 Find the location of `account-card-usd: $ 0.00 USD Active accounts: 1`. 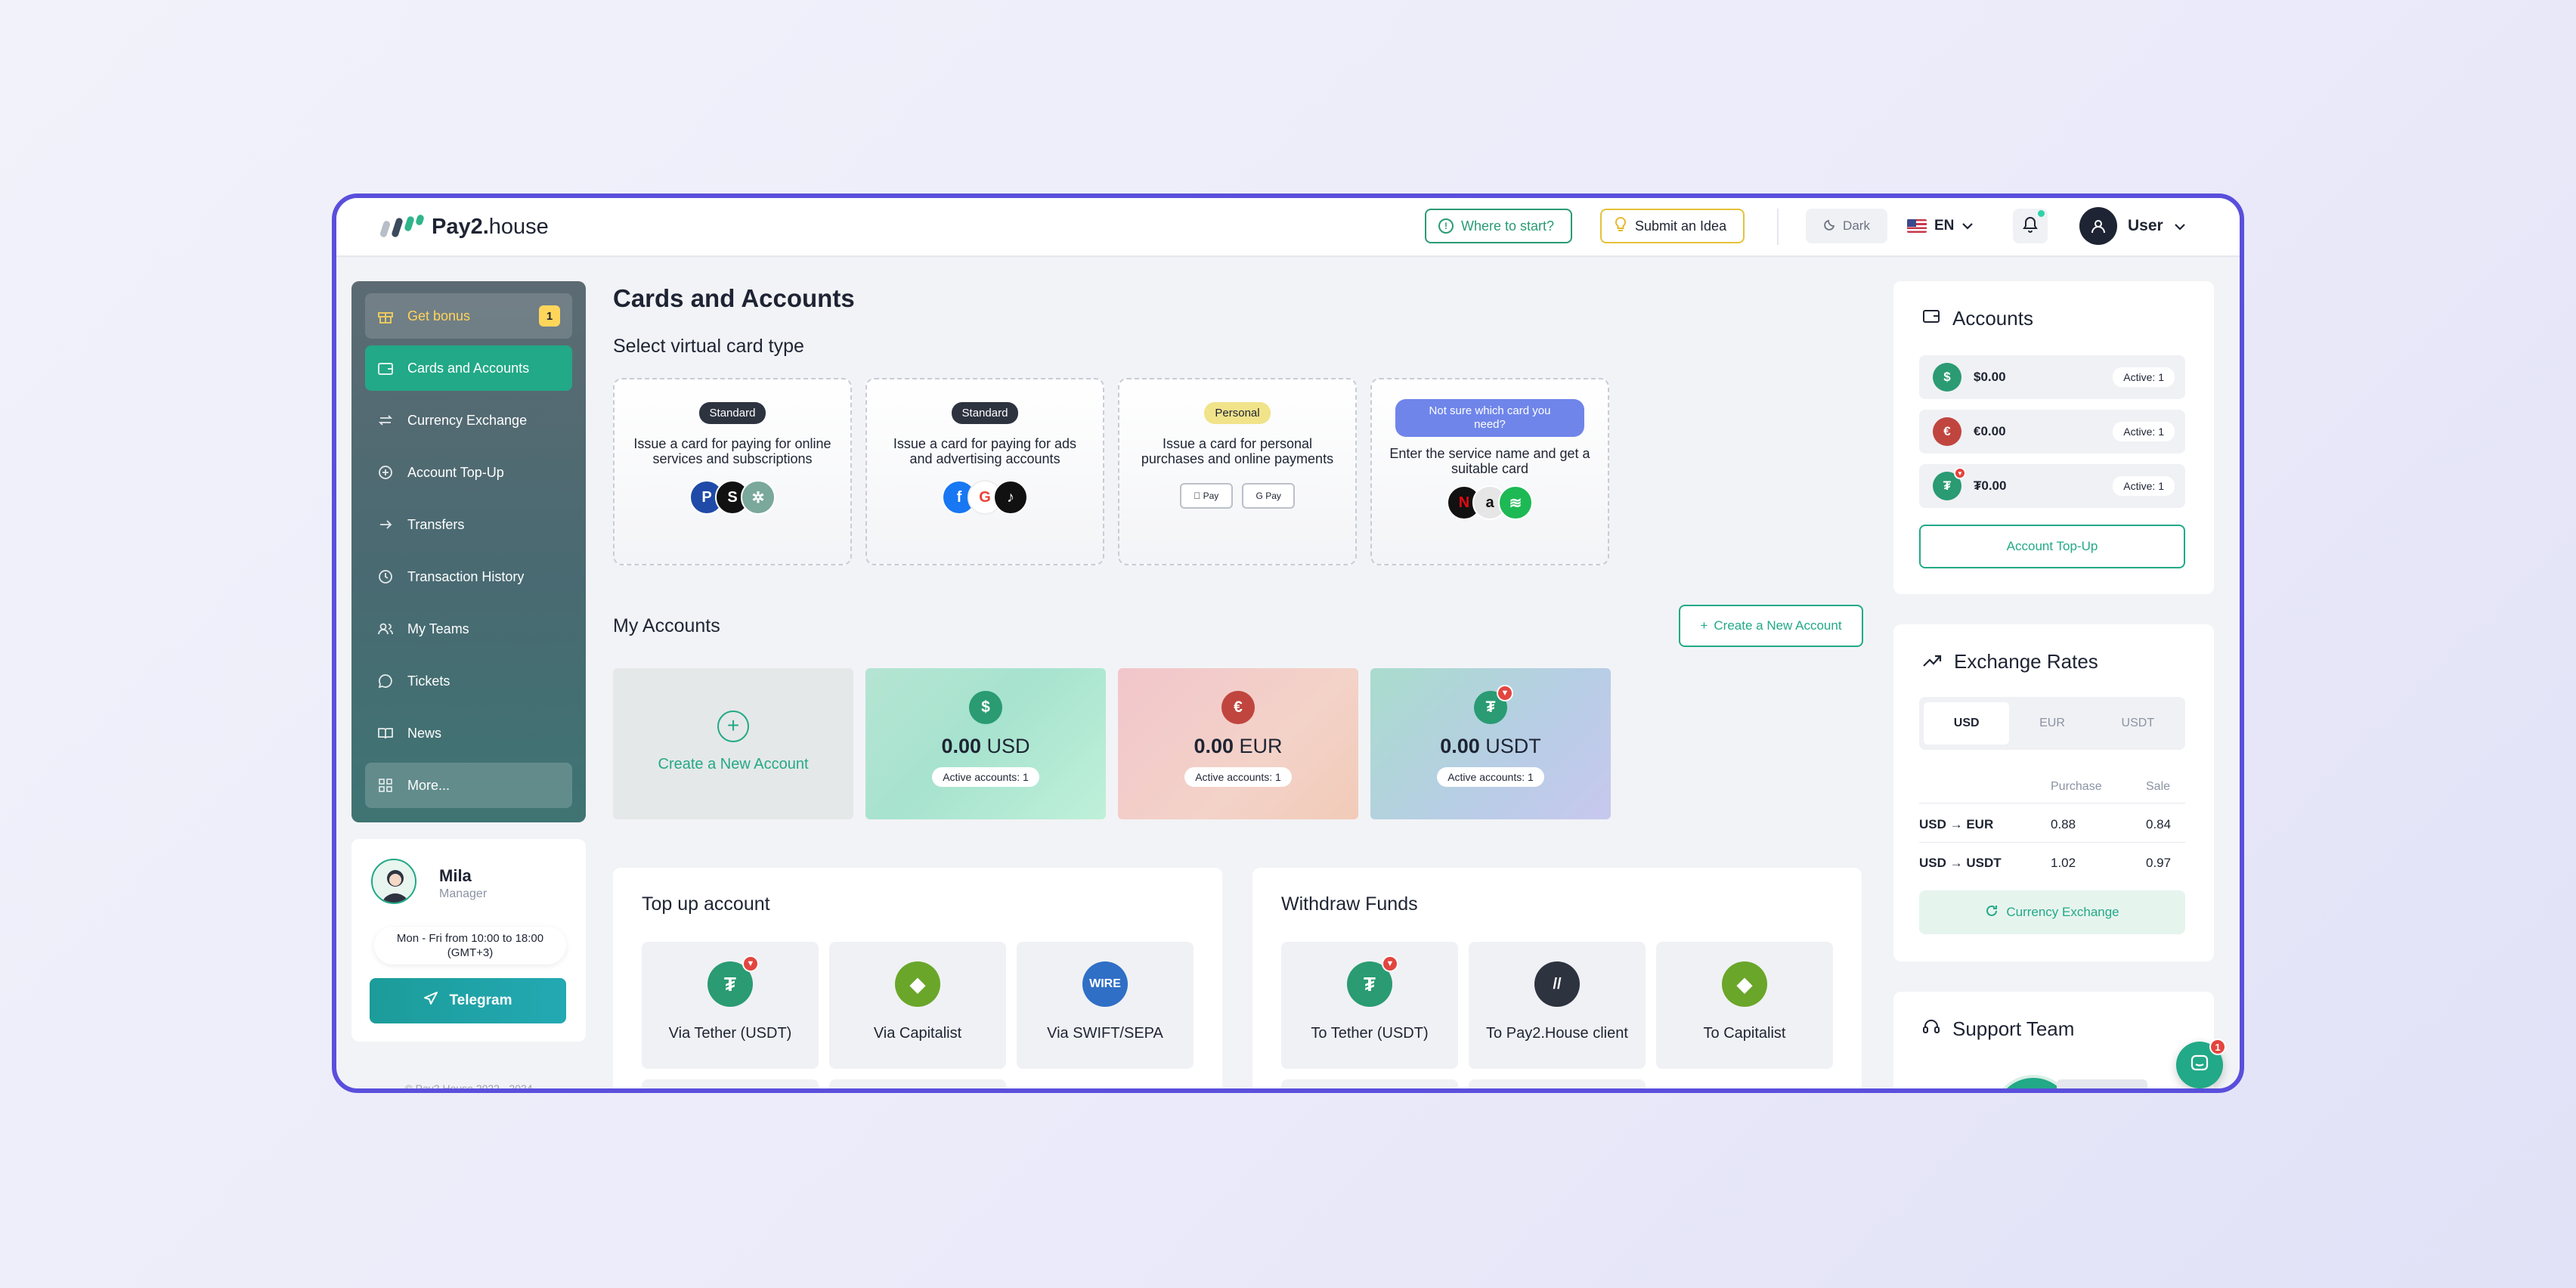

account-card-usd: $ 0.00 USD Active accounts: 1 is located at coordinates (985, 743).